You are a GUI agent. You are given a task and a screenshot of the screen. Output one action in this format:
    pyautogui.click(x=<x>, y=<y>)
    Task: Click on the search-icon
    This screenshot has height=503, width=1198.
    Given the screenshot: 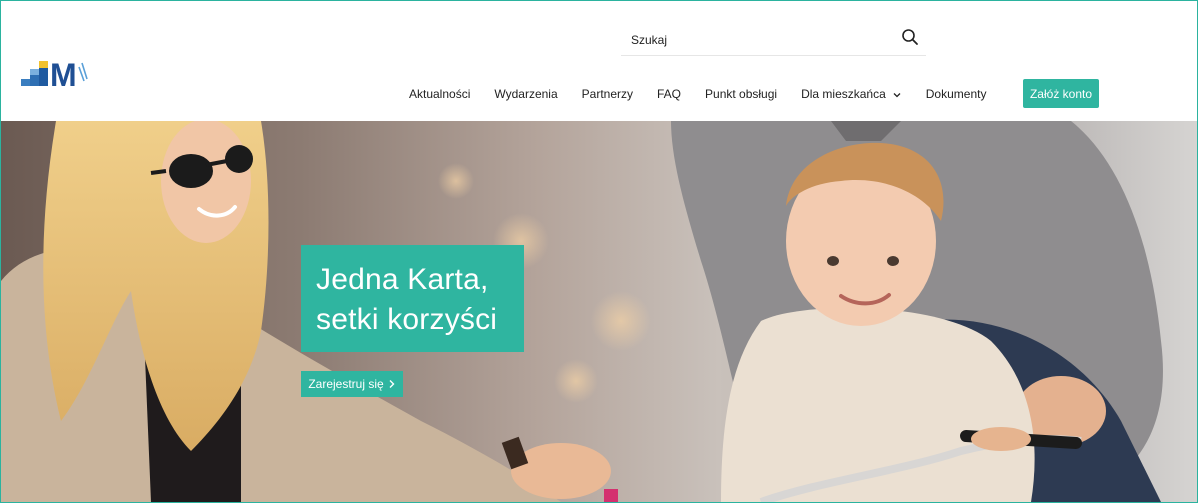 What is the action you would take?
    pyautogui.click(x=911, y=38)
    